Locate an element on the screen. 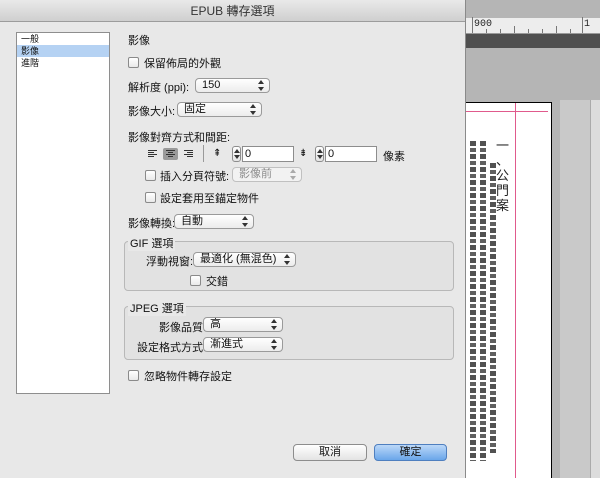 The width and height of the screenshot is (600, 478). jpeg-format-value: 漸進式 is located at coordinates (226, 344).